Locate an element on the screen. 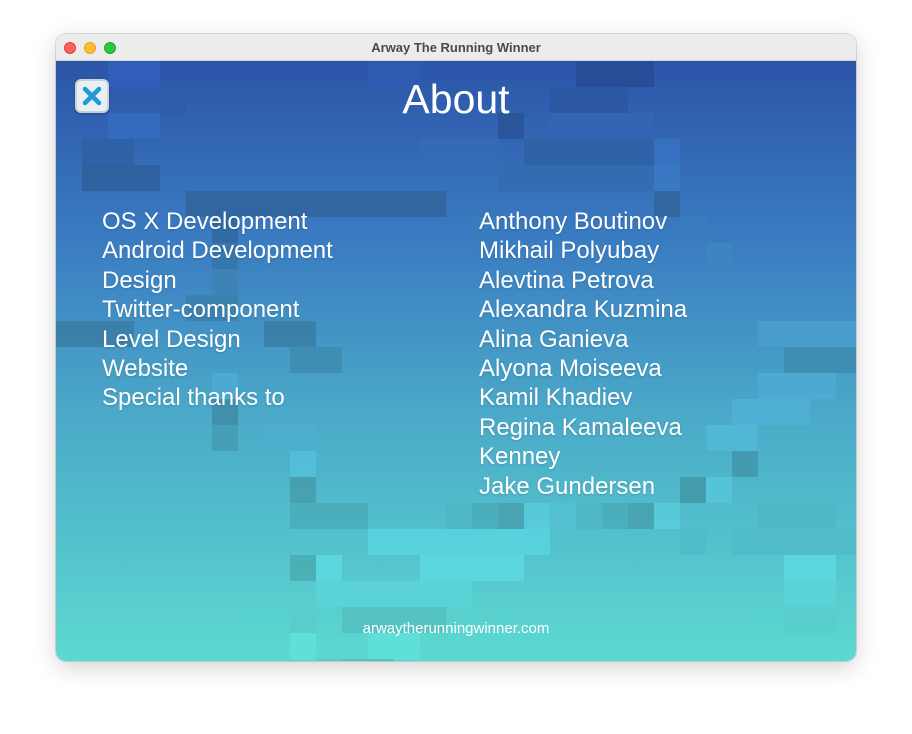 Image resolution: width=912 pixels, height=734 pixels. credit-role: Special thanks to is located at coordinates (193, 398).